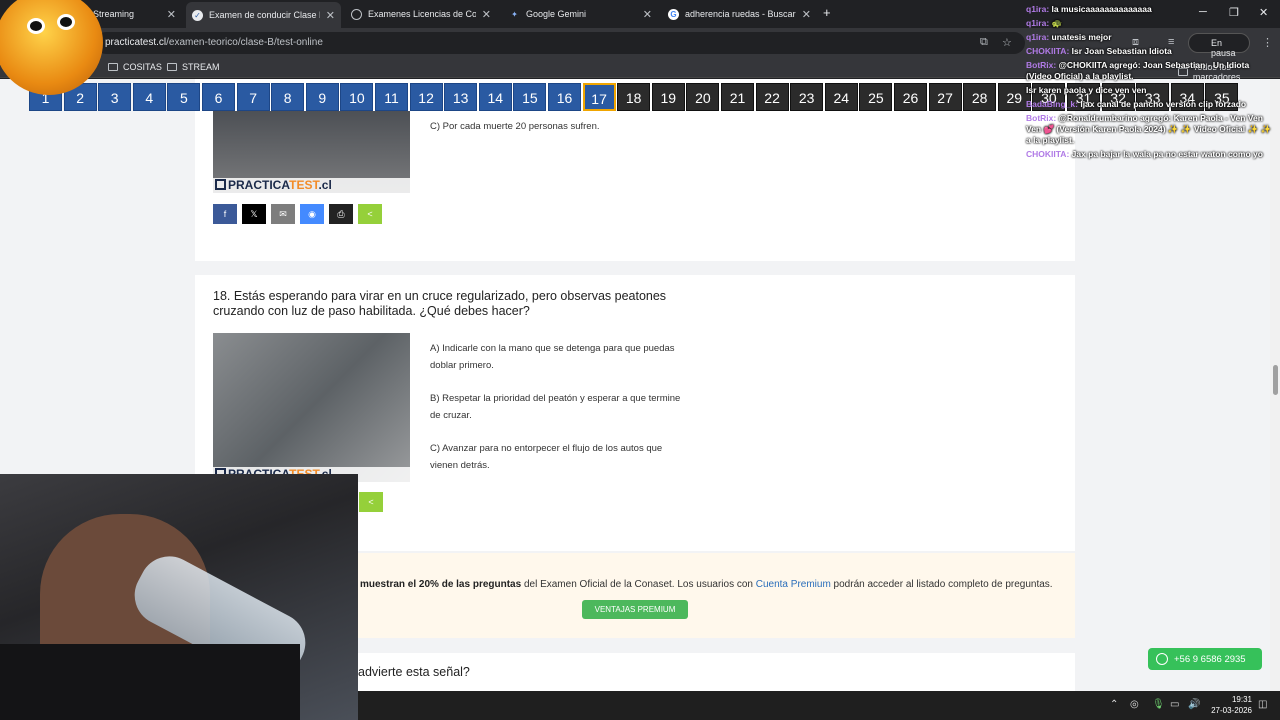 This screenshot has width=1280, height=720. What do you see at coordinates (304, 185) in the screenshot?
I see `watermark-text: TEST` at bounding box center [304, 185].